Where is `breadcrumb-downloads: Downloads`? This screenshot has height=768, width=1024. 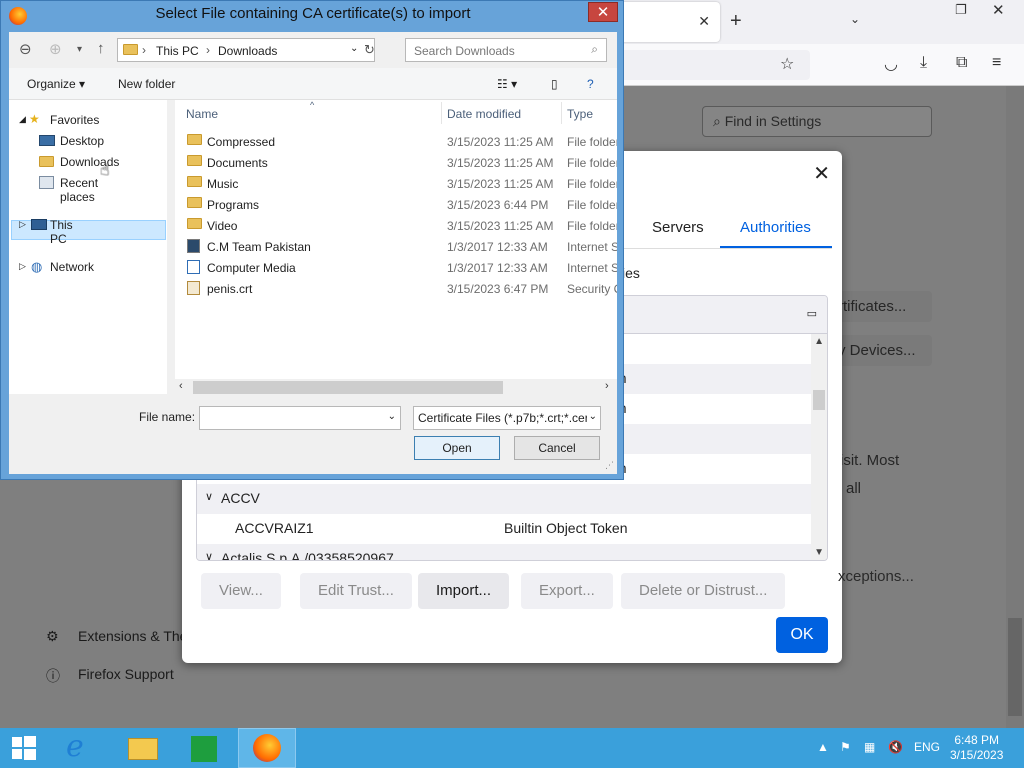
breadcrumb-downloads: Downloads is located at coordinates (247, 51).